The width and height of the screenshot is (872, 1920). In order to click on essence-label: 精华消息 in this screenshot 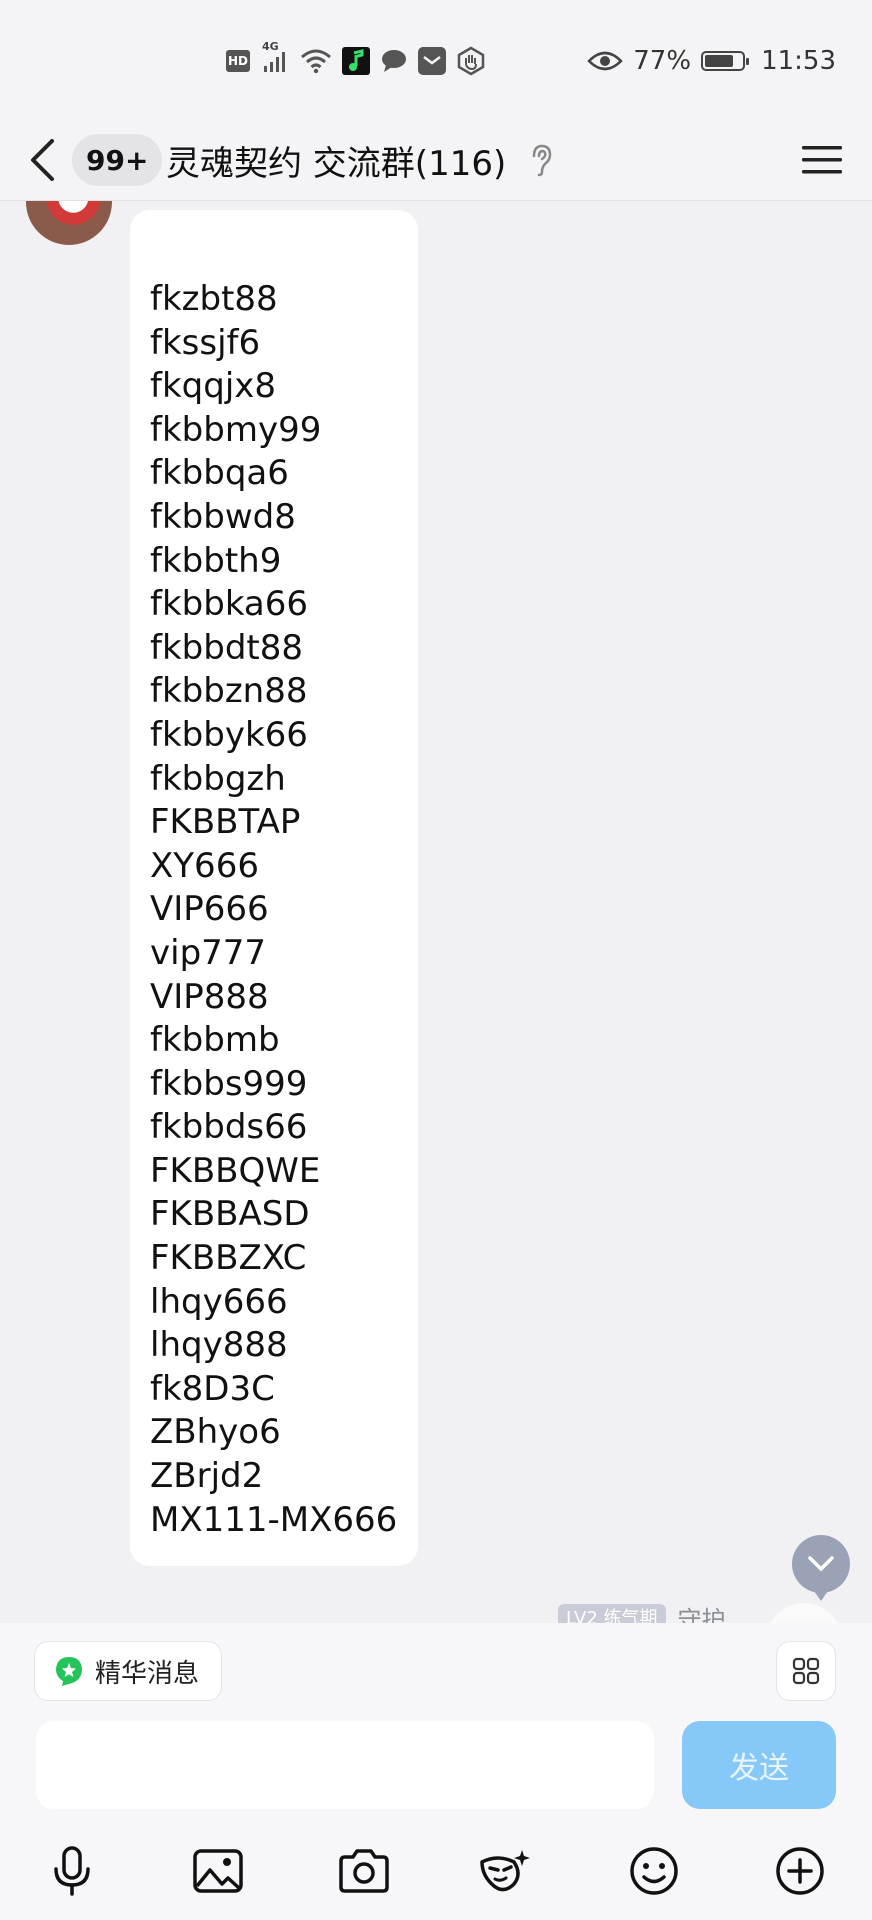, I will do `click(147, 1673)`.